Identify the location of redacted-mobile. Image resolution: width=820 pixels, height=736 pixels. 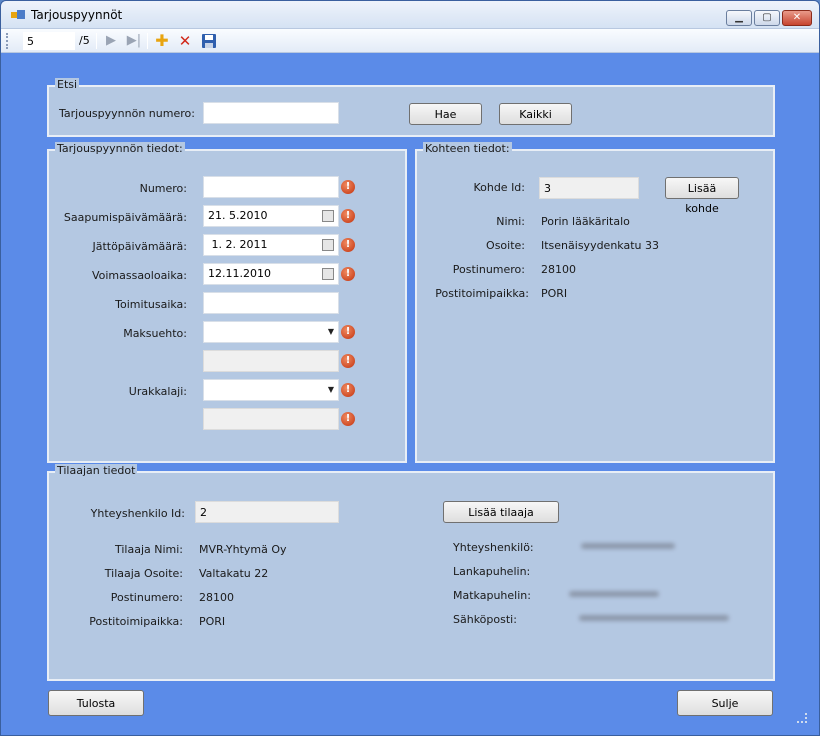
(614, 594).